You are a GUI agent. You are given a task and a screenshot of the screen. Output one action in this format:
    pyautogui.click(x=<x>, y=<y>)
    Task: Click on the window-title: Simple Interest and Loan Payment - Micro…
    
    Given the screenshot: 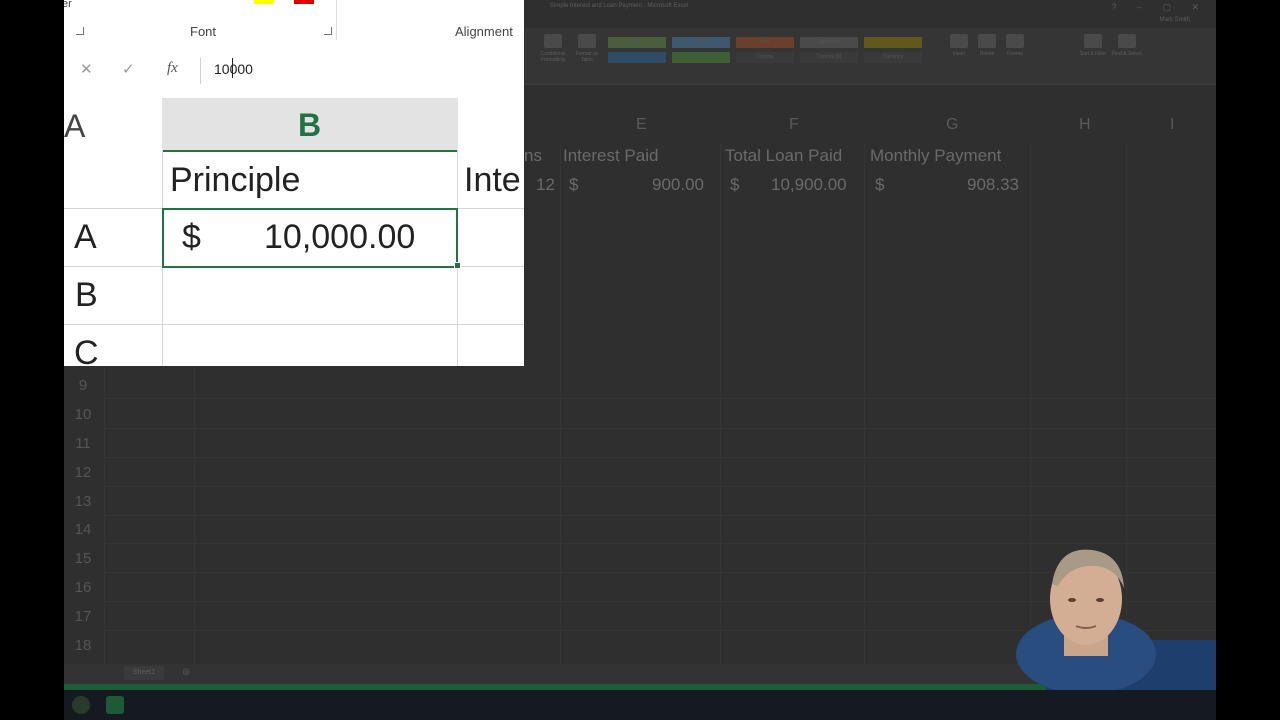 What is the action you would take?
    pyautogui.click(x=619, y=6)
    